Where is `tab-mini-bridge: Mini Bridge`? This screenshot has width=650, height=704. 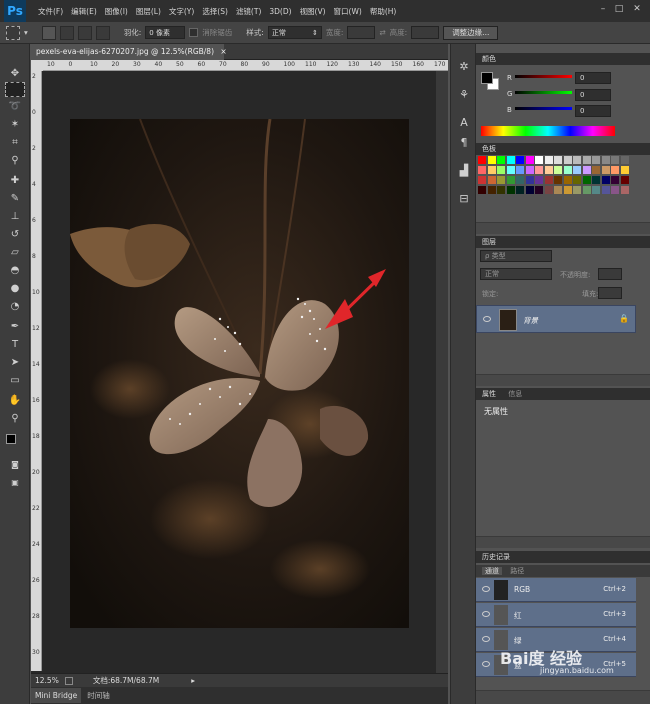 tab-mini-bridge: Mini Bridge is located at coordinates (56, 695).